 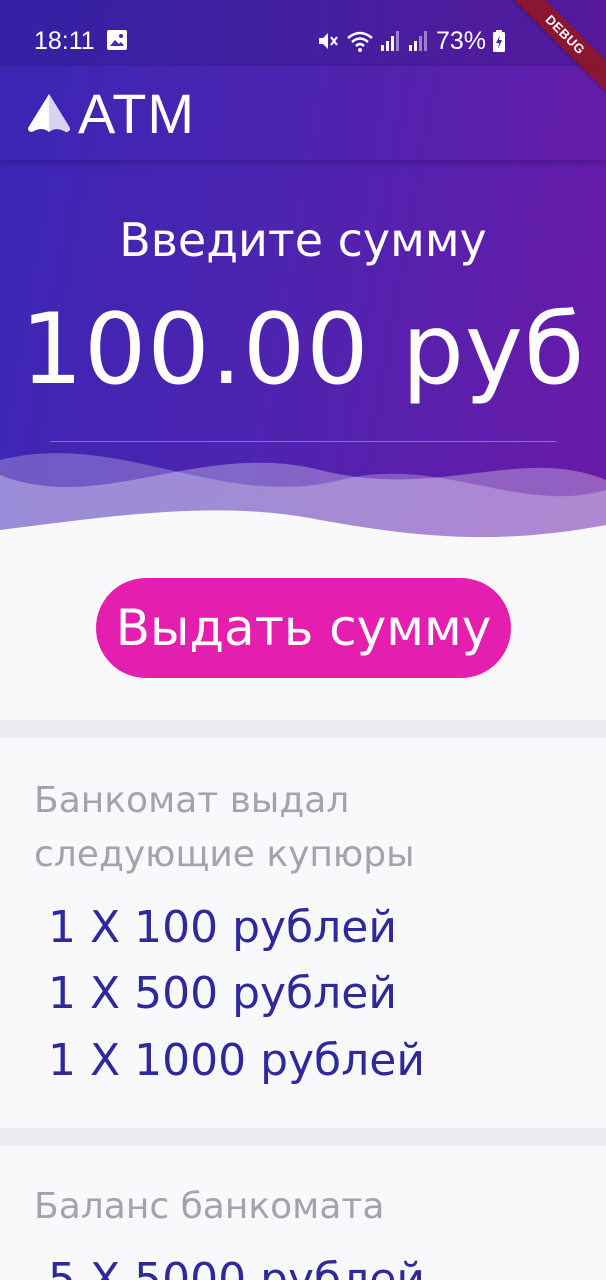 What do you see at coordinates (460, 41) in the screenshot?
I see `battery-percent: 73%` at bounding box center [460, 41].